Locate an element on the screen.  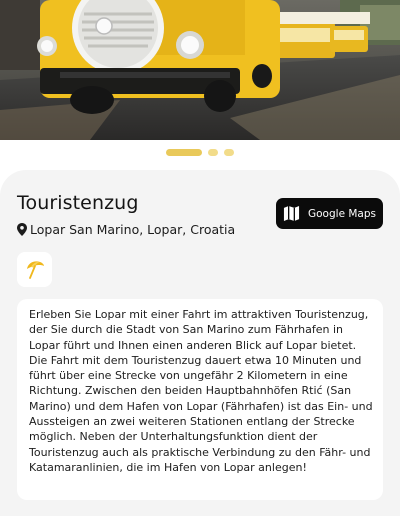
beach-umbrella-icon is located at coordinates (35, 269).